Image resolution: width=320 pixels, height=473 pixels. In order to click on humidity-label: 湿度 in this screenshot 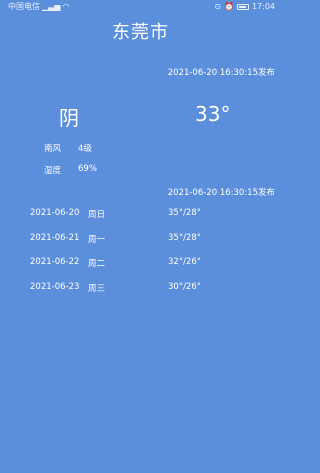, I will do `click(53, 171)`.